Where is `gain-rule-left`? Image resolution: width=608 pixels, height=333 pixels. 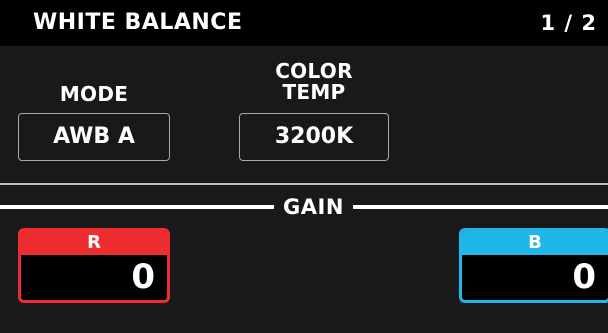
gain-rule-left is located at coordinates (137, 207).